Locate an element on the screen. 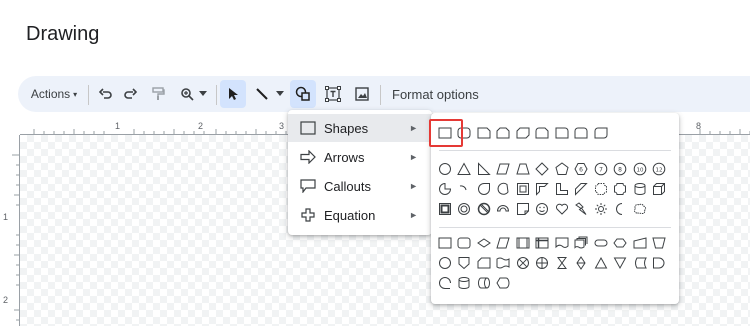  chord-shape is located at coordinates (504, 189).